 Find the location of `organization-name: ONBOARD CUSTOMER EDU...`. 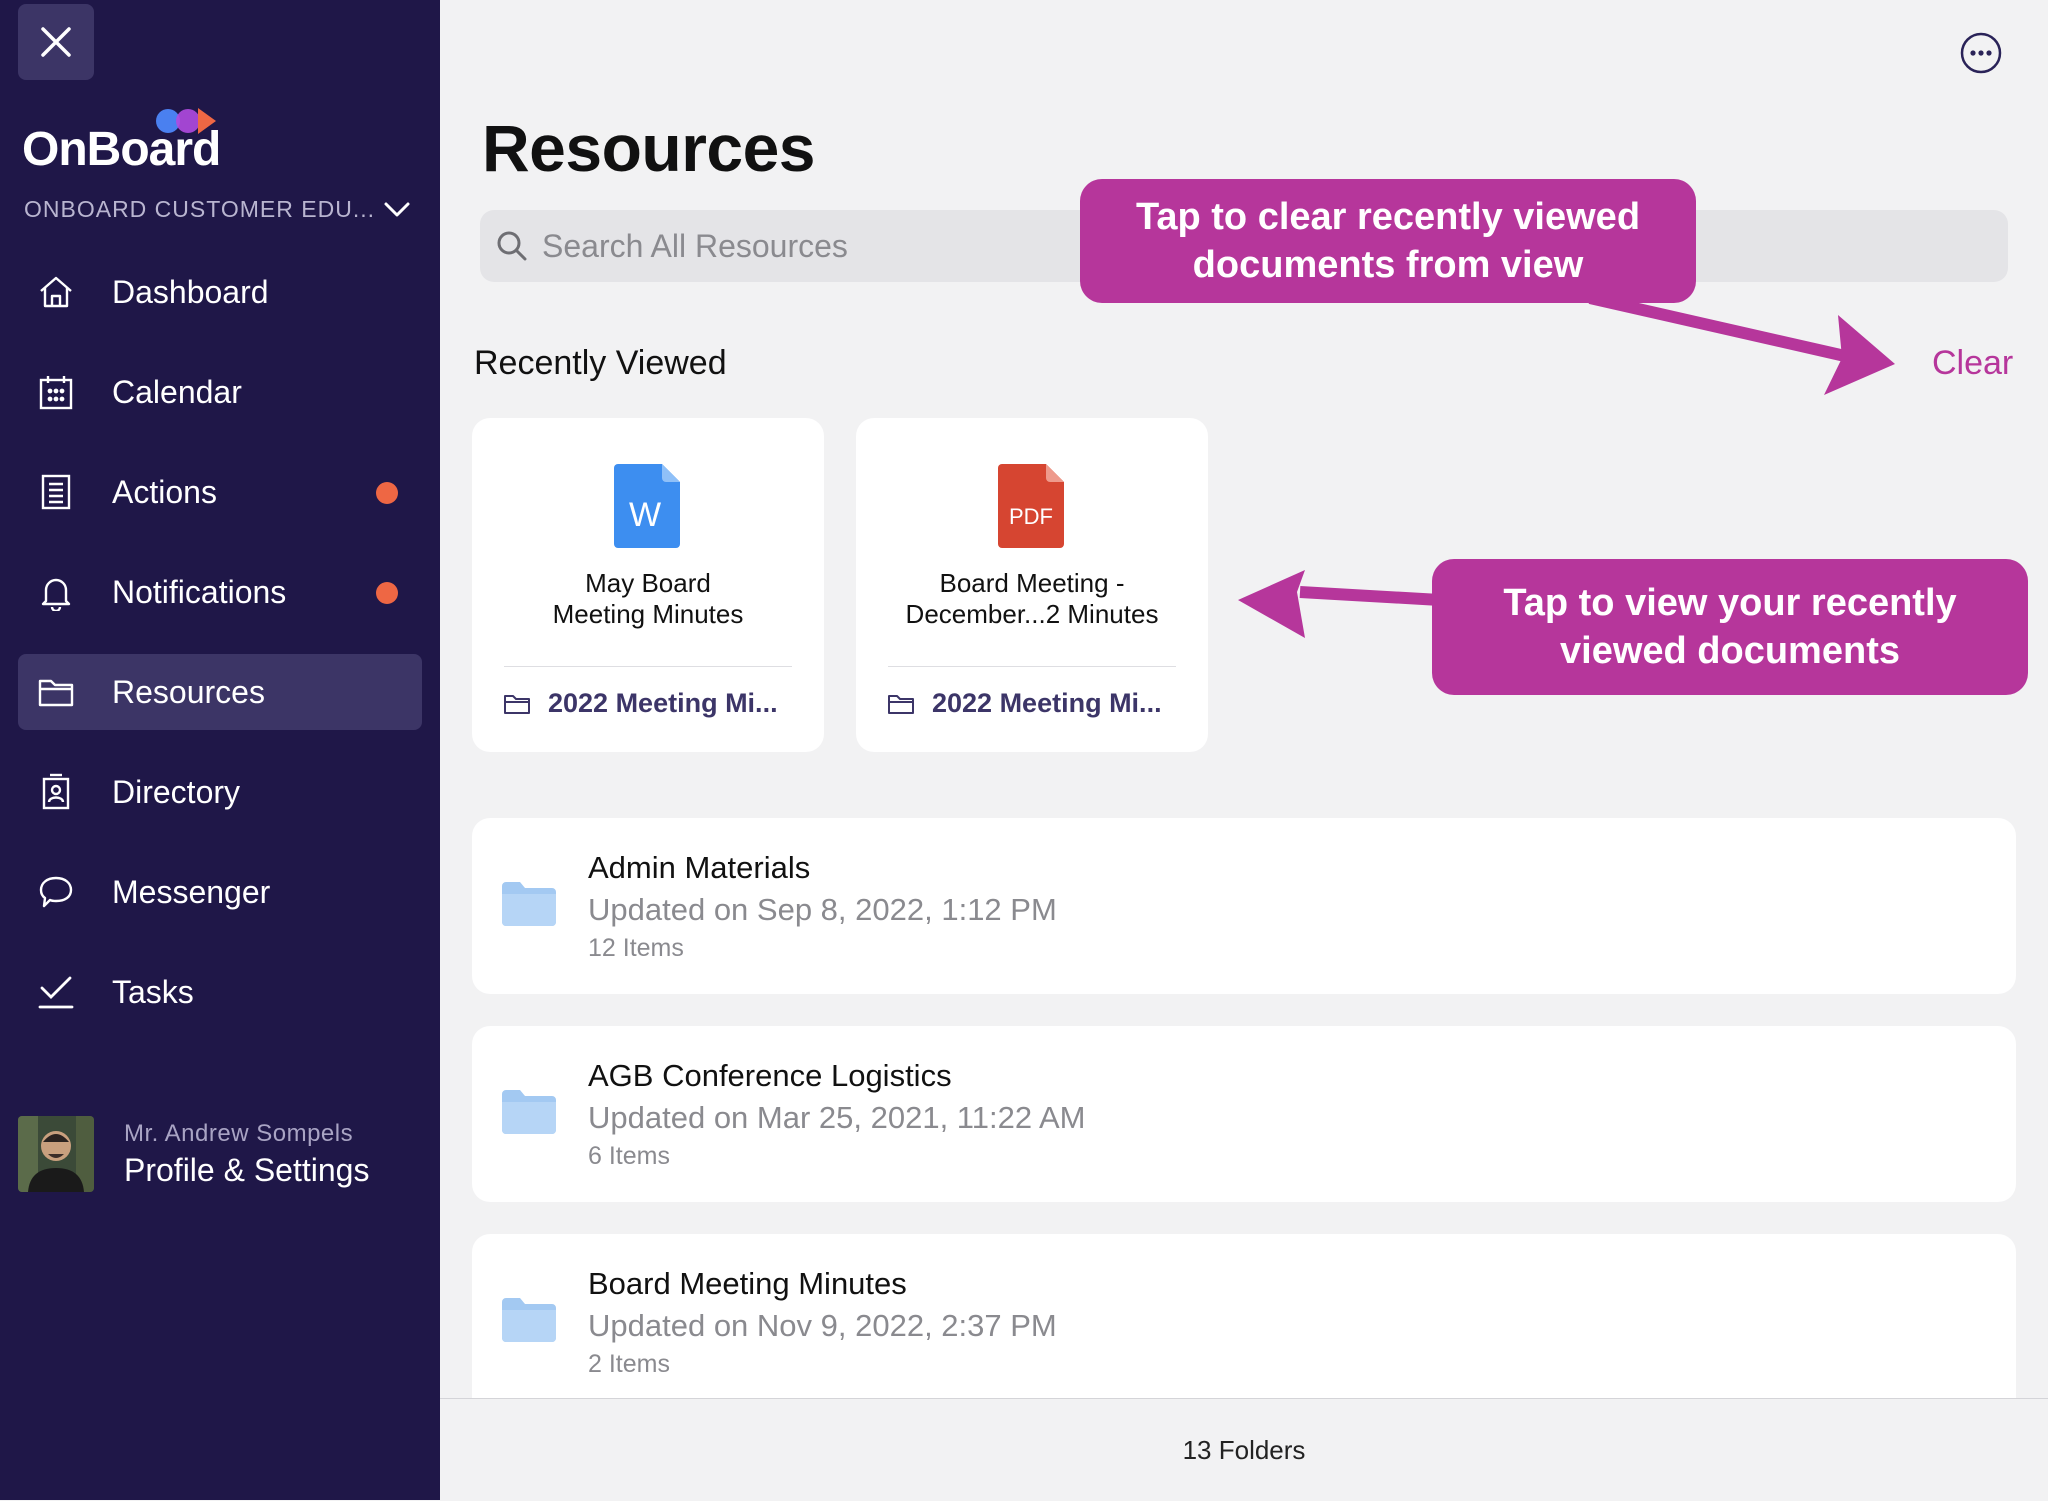

organization-name: ONBOARD CUSTOMER EDU... is located at coordinates (199, 209).